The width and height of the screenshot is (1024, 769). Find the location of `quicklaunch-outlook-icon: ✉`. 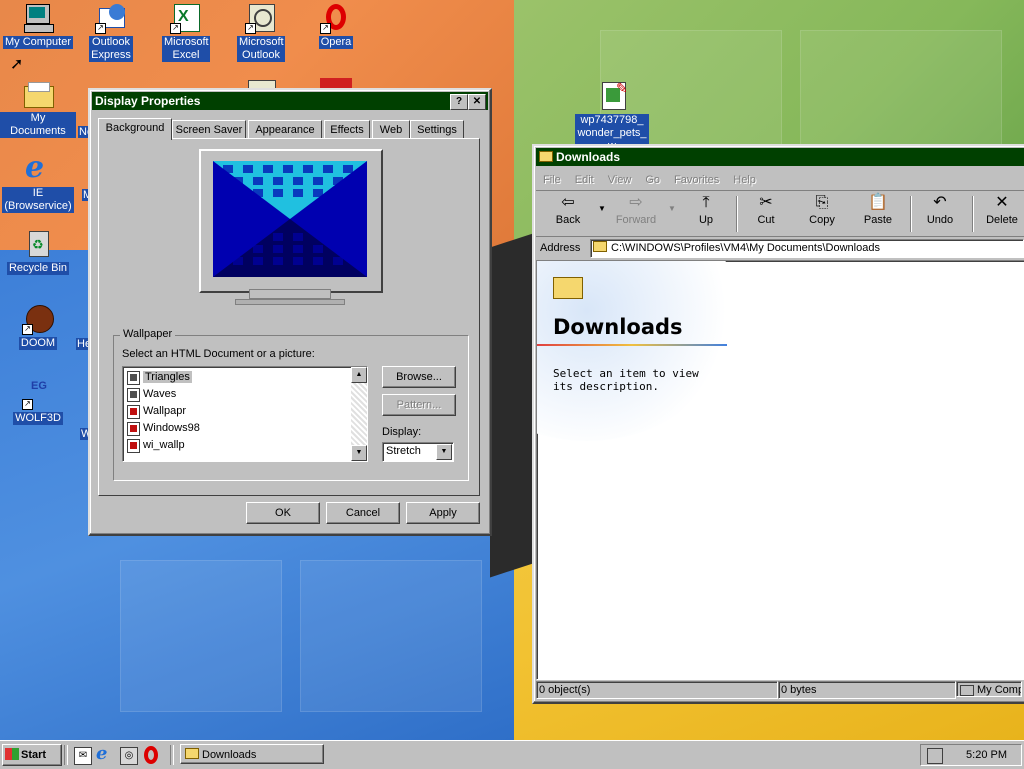

quicklaunch-outlook-icon: ✉ is located at coordinates (83, 756).